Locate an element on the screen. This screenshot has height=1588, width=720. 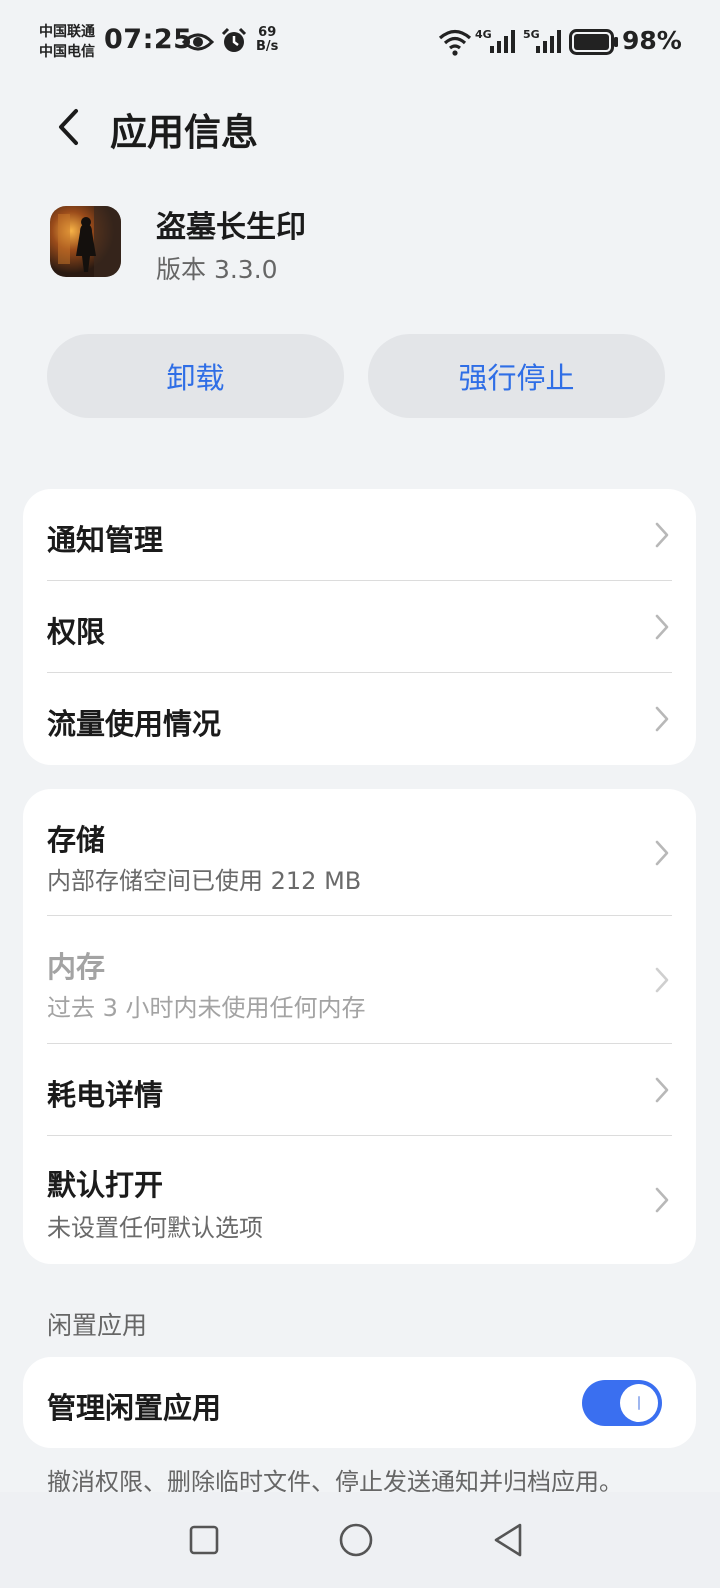
section-label-idle-apps: 闲置应用 is located at coordinates (97, 1325).